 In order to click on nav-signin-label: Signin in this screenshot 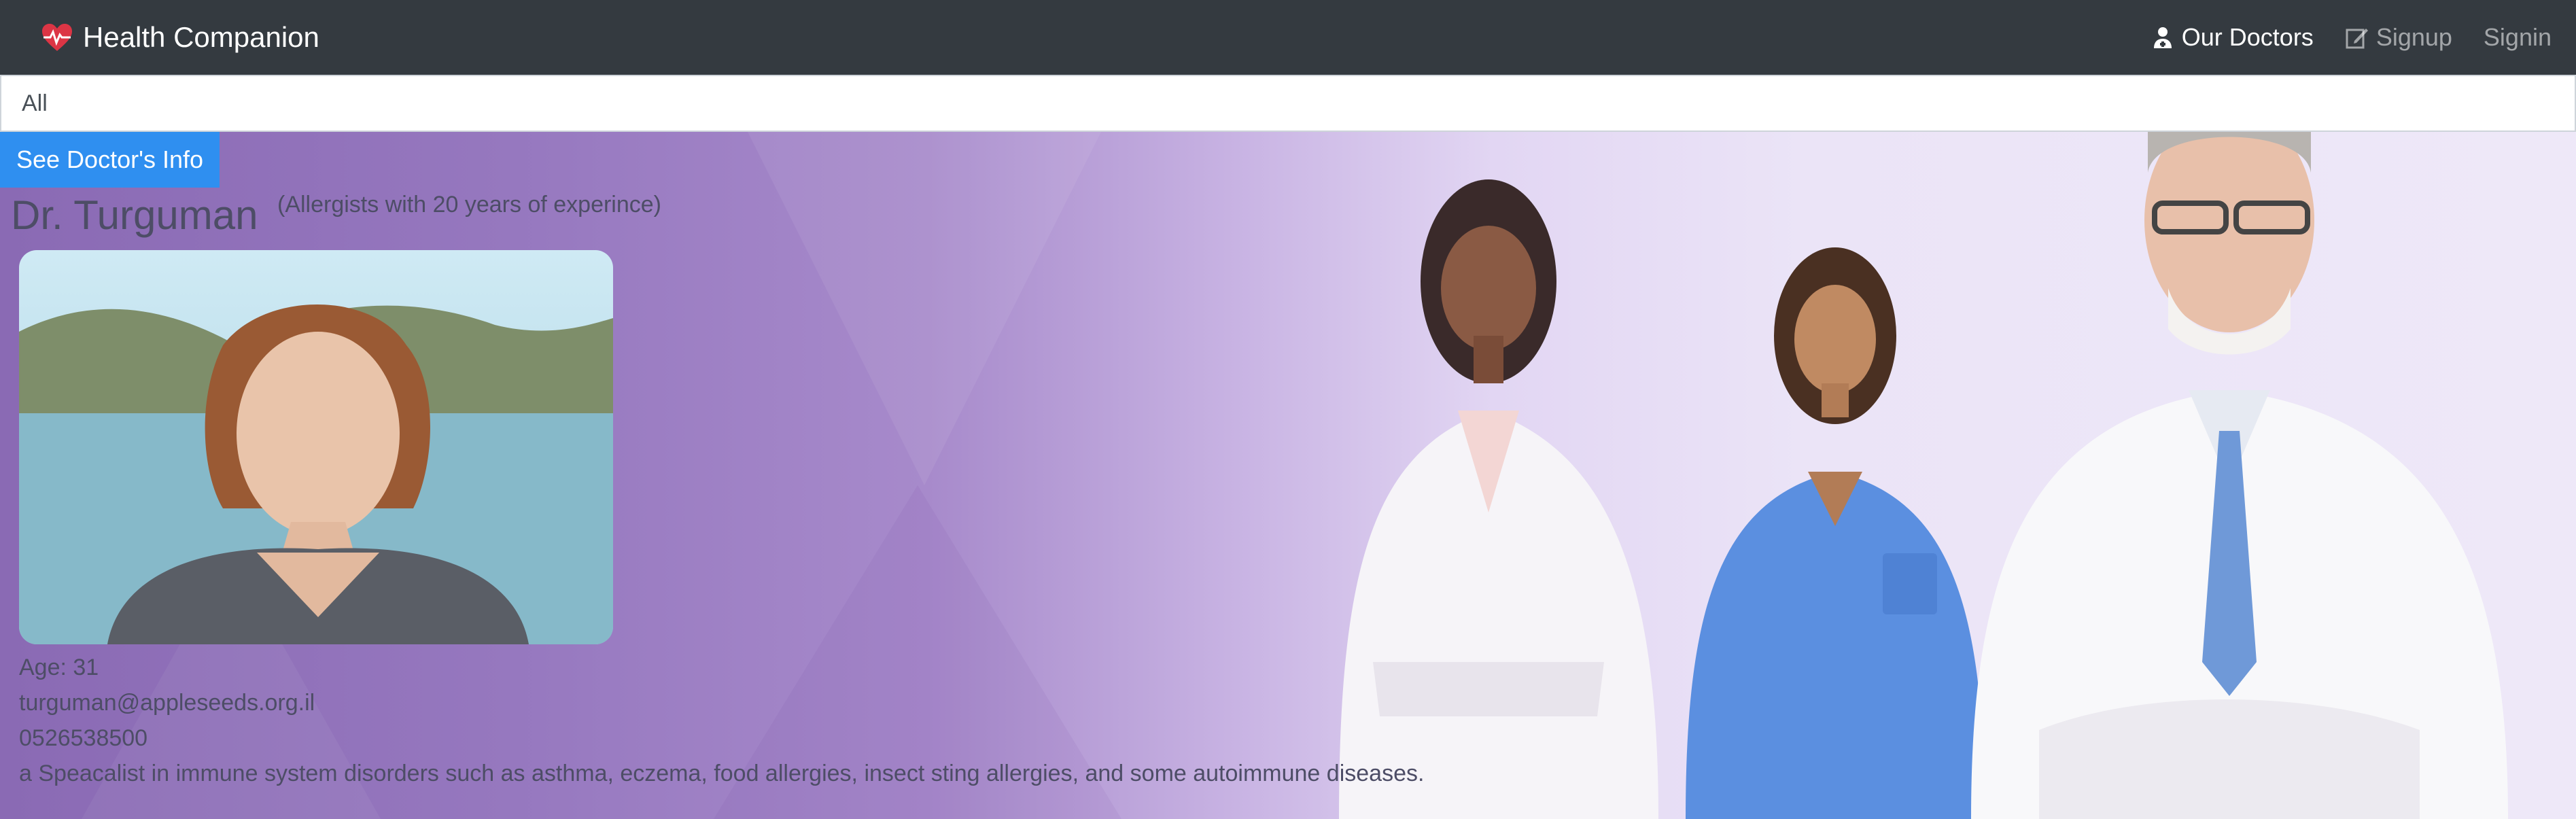, I will do `click(2517, 37)`.